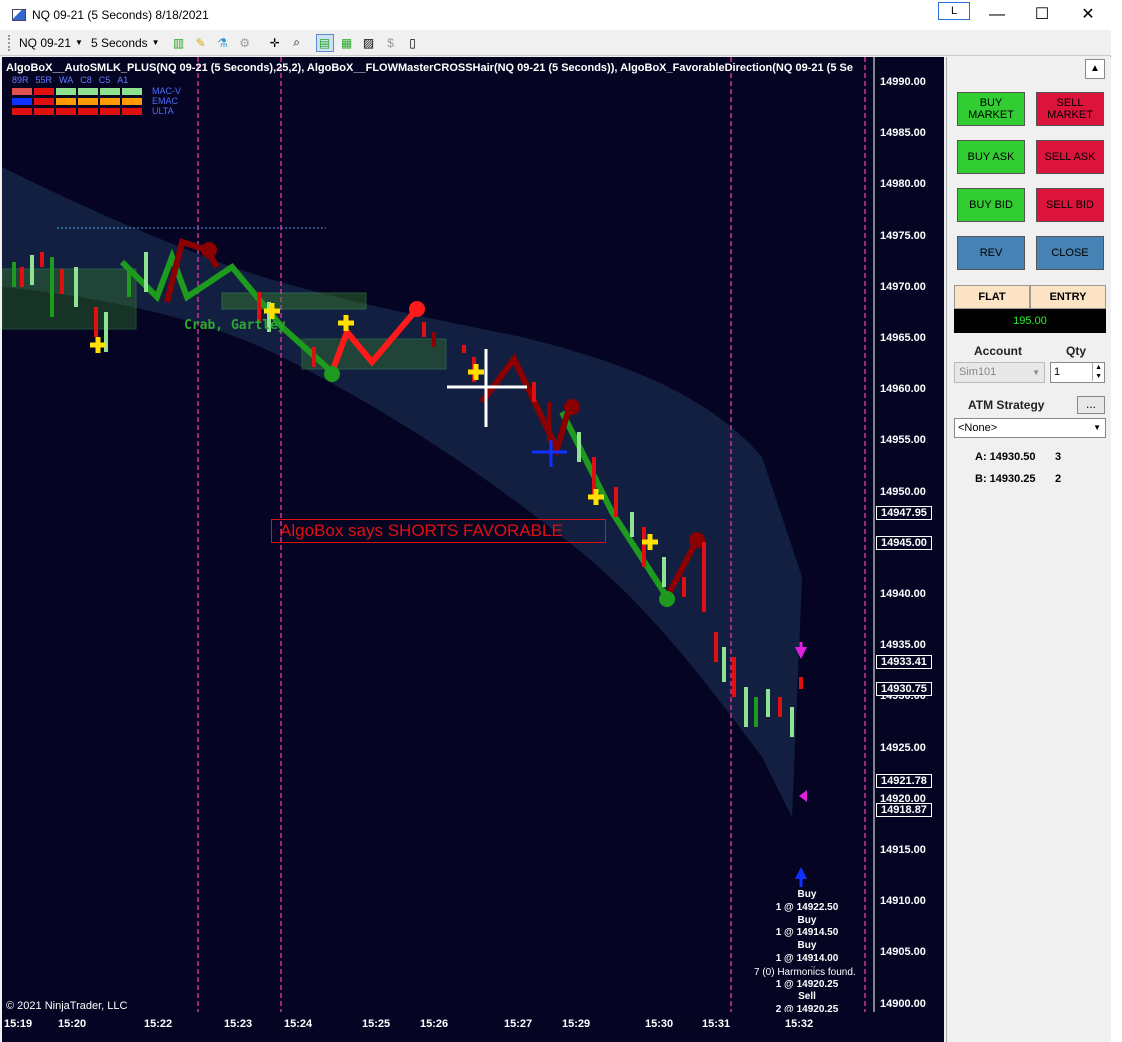 The height and width of the screenshot is (1042, 1122). What do you see at coordinates (904, 689) in the screenshot?
I see `price-marker: 14930.75` at bounding box center [904, 689].